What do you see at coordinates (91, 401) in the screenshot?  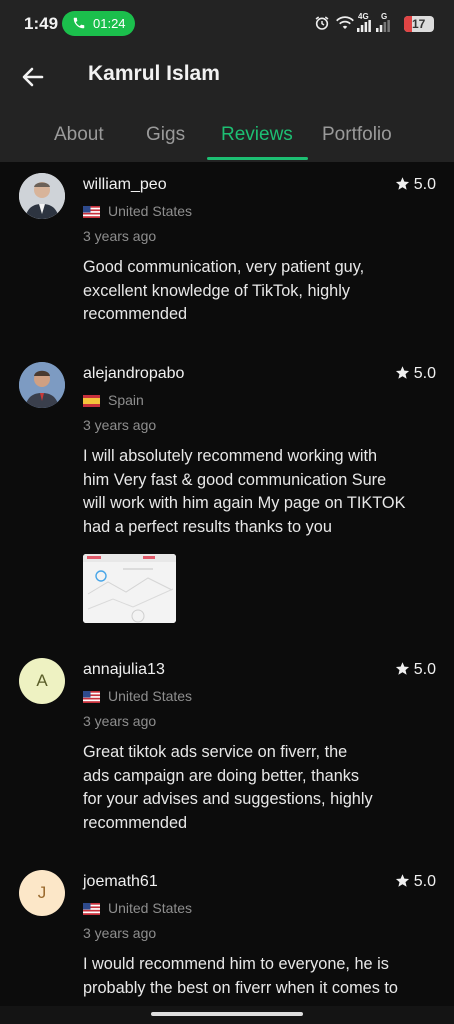 I see `spain-flag-icon` at bounding box center [91, 401].